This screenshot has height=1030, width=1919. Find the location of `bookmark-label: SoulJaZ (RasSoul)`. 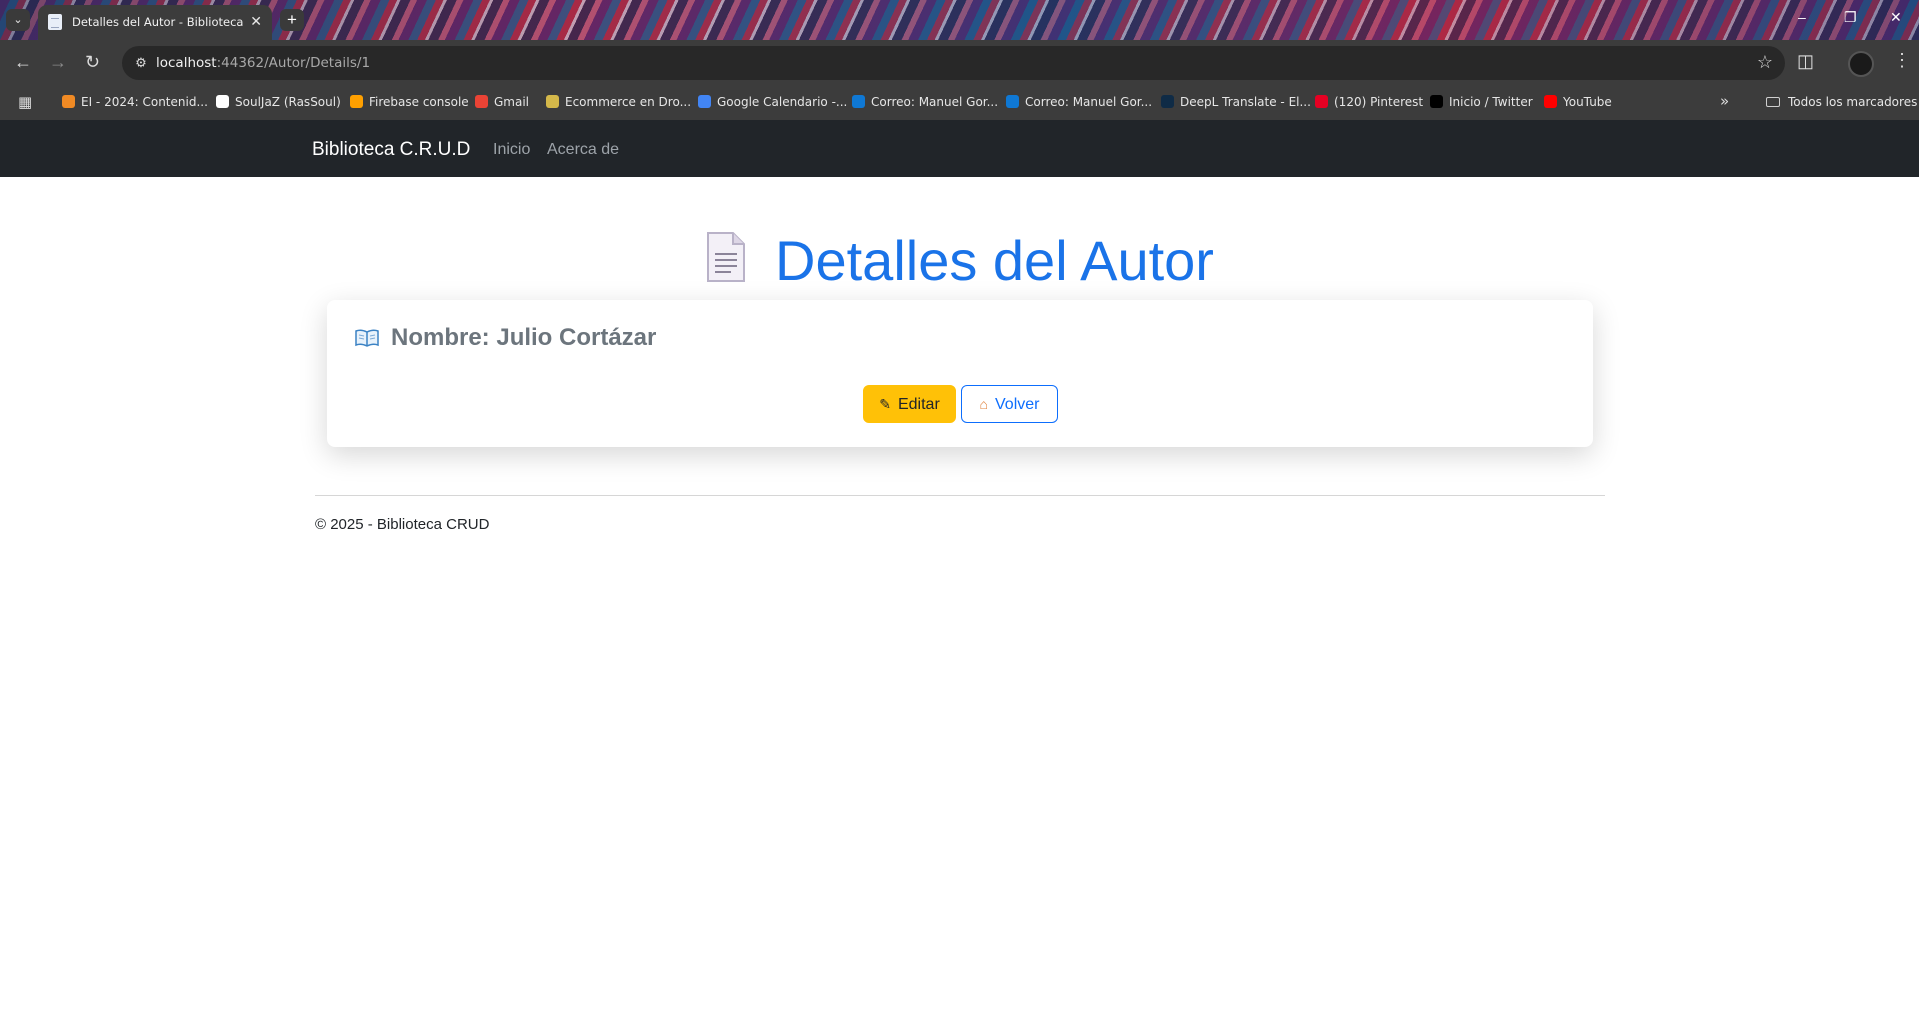

bookmark-label: SoulJaZ (RasSoul) is located at coordinates (288, 102).